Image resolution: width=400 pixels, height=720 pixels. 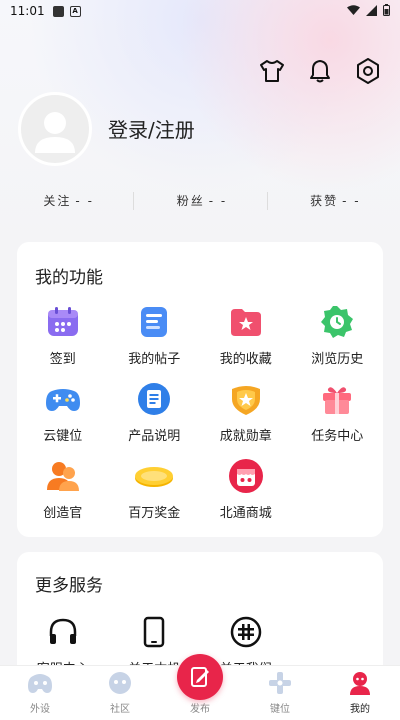 What do you see at coordinates (63, 476) in the screenshot?
I see `creator-icon` at bounding box center [63, 476].